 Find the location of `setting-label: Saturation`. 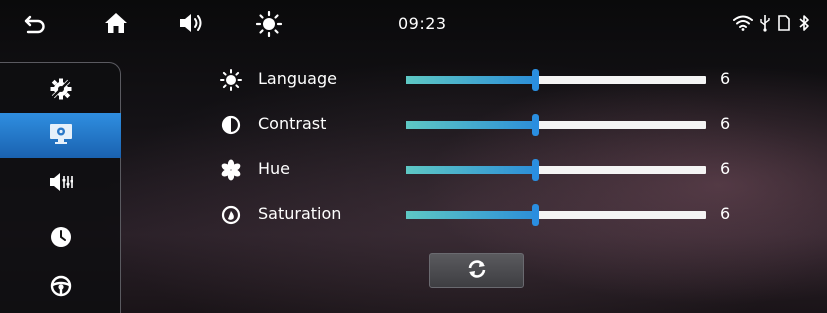

setting-label: Saturation is located at coordinates (300, 213).